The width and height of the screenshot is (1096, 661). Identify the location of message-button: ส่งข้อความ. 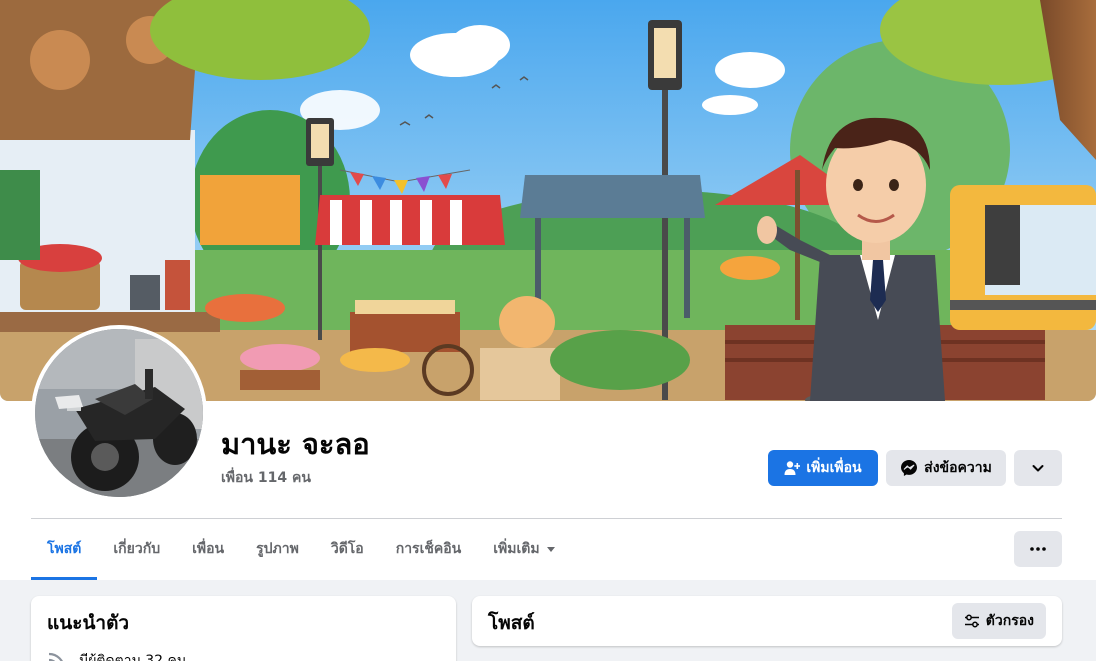
(946, 468).